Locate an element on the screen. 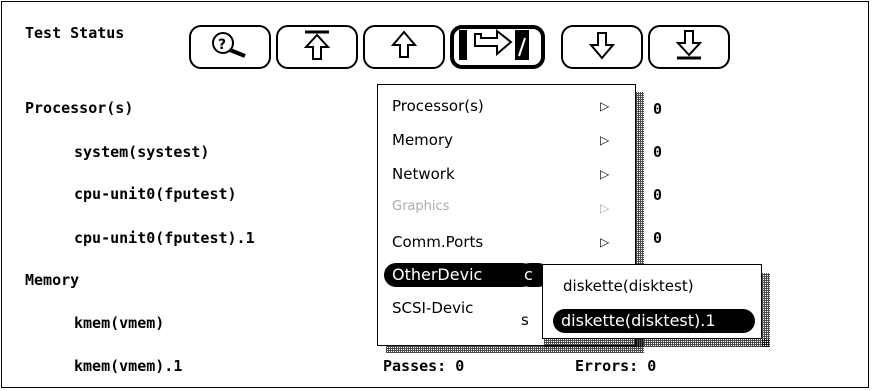 The height and width of the screenshot is (391, 872). submenu-item-diskette-1: diskette(disktest).1 is located at coordinates (654, 321).